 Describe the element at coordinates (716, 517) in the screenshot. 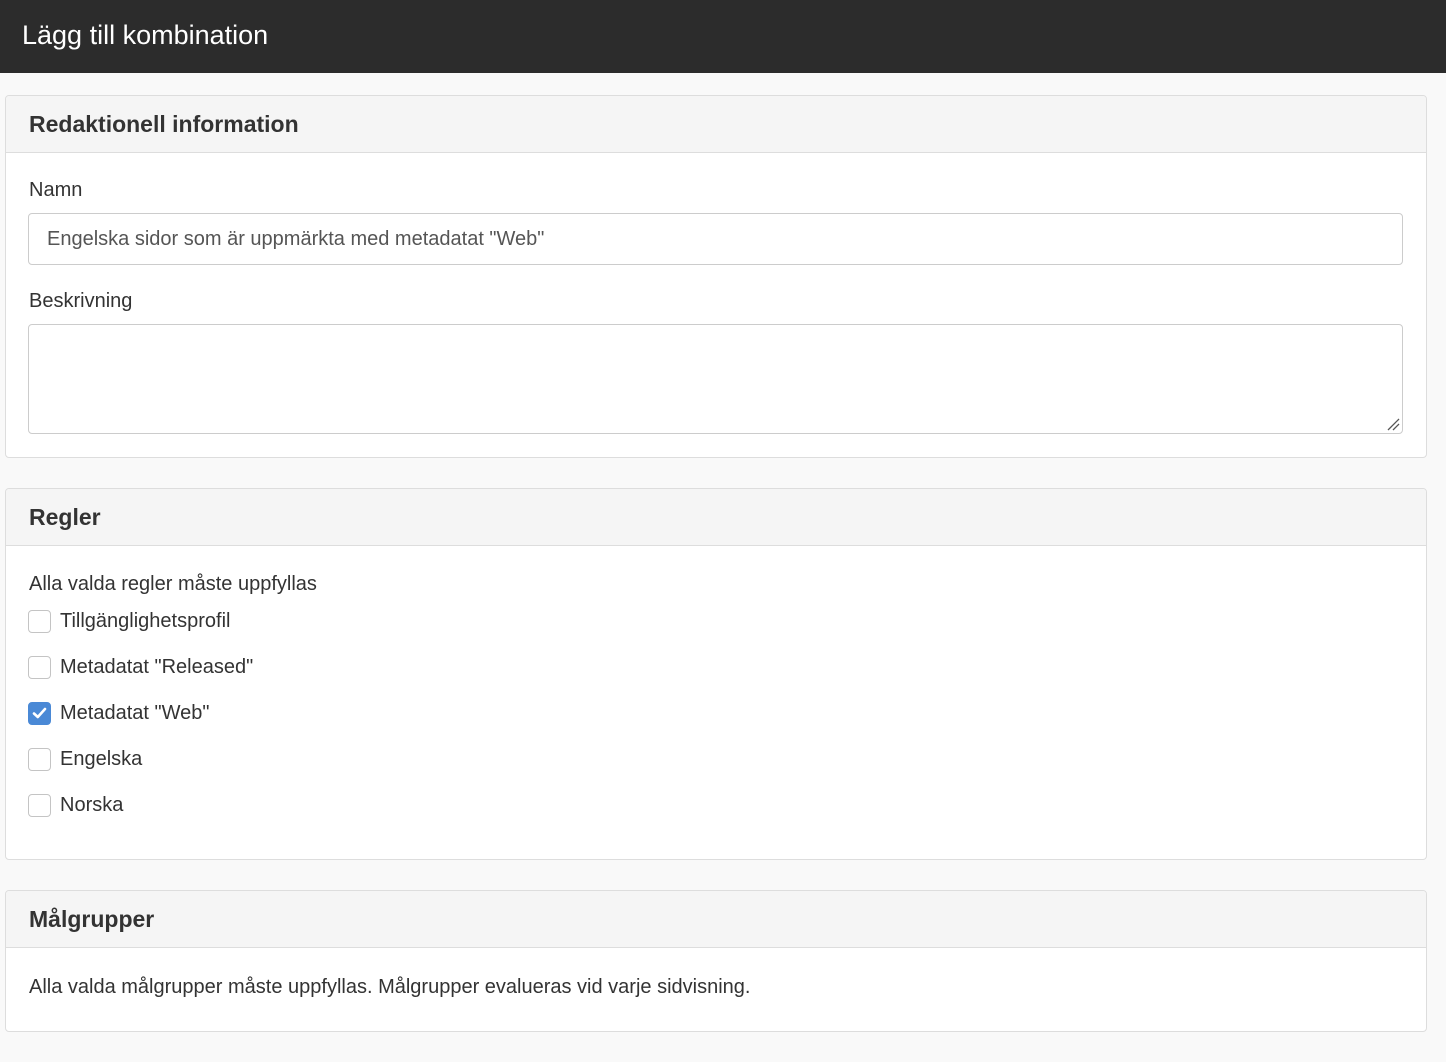

I see `rules-panel-heading: Regler` at that location.